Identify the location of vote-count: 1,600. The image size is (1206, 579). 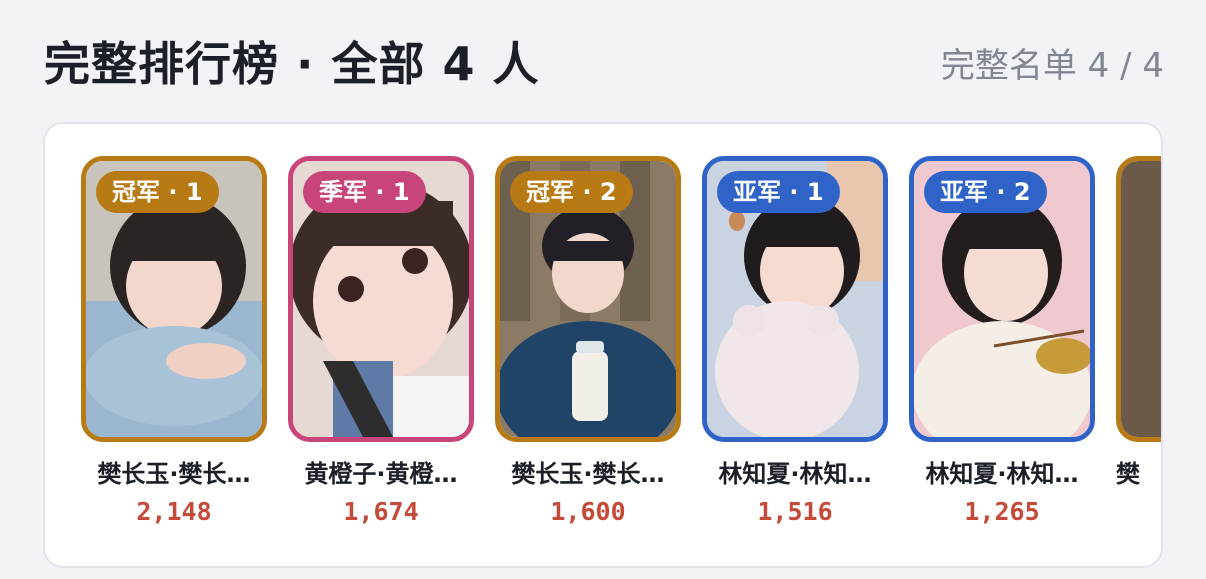
(588, 511).